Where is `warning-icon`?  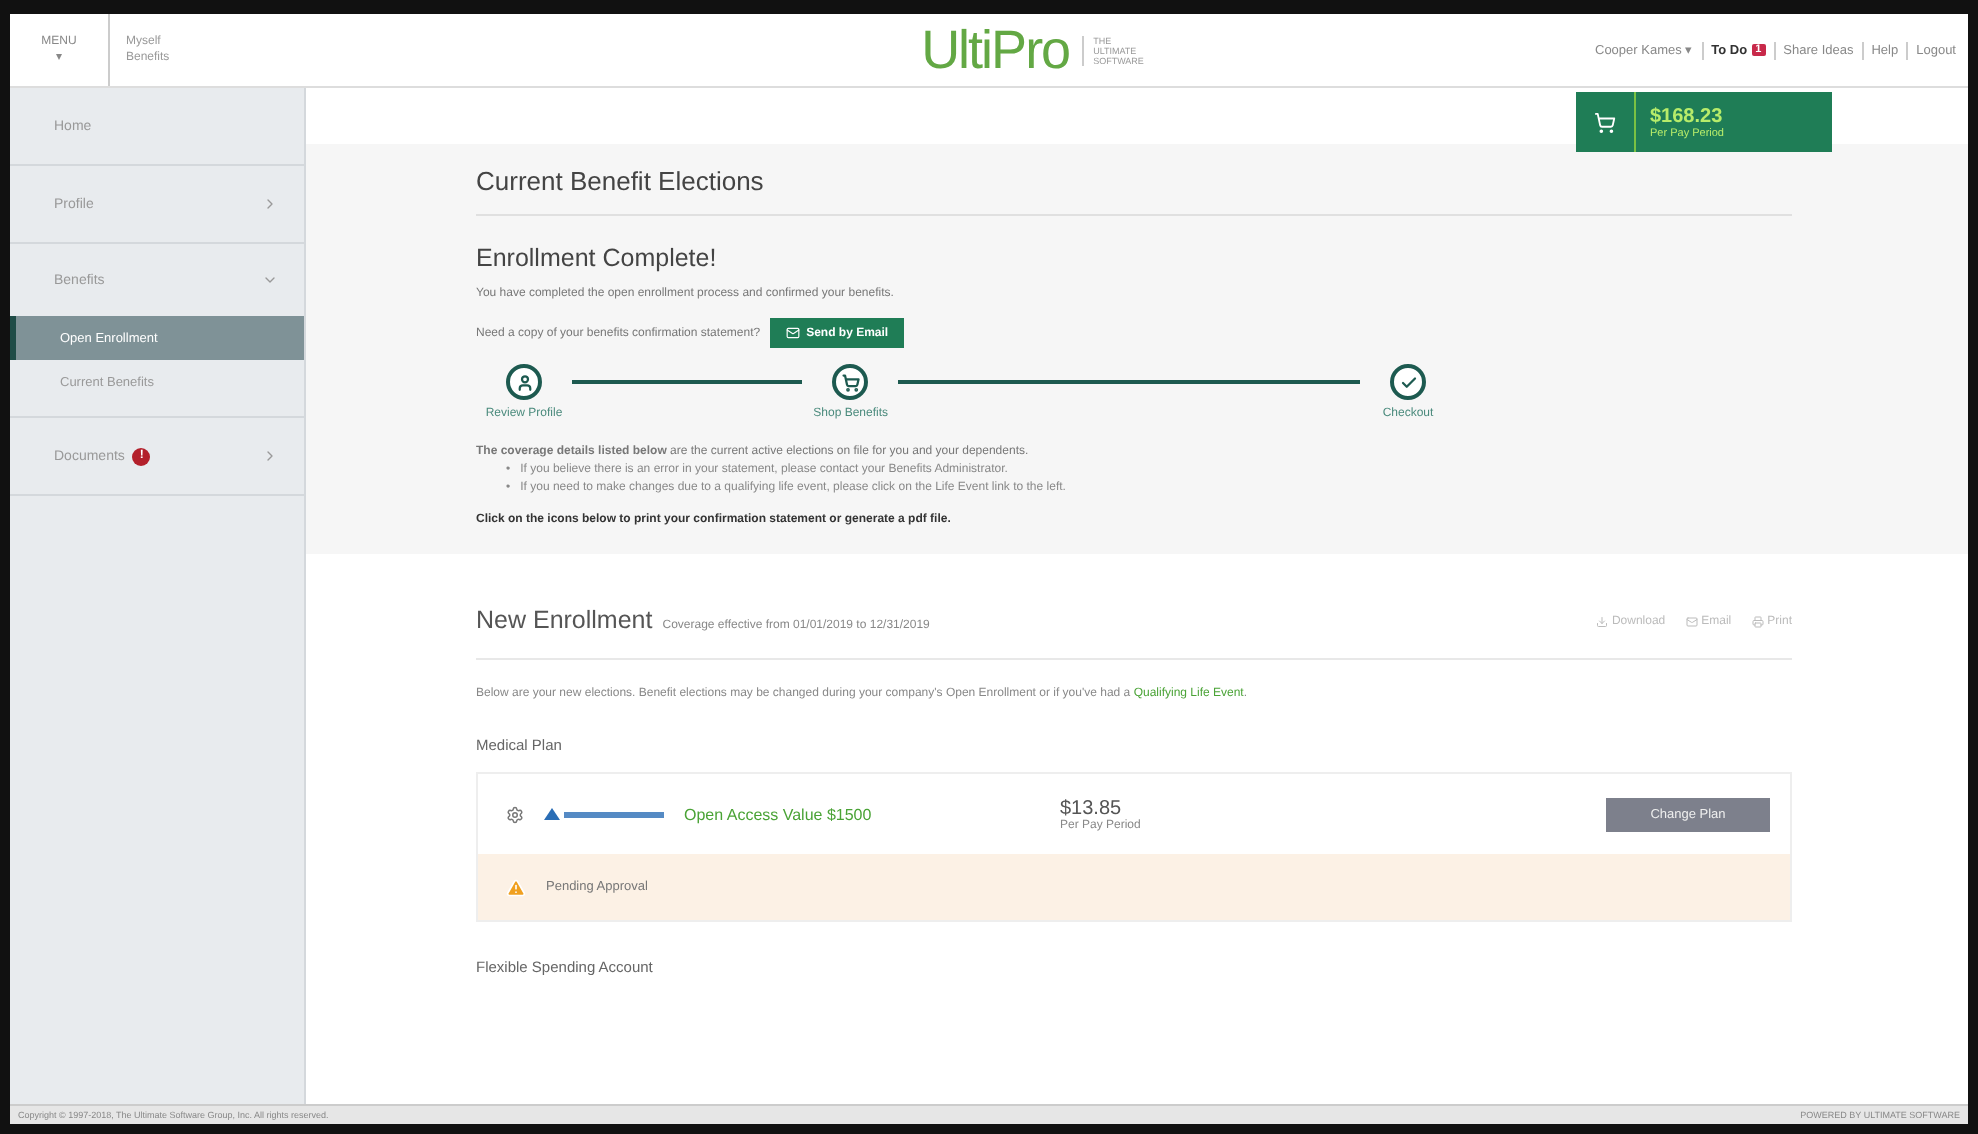
warning-icon is located at coordinates (516, 887).